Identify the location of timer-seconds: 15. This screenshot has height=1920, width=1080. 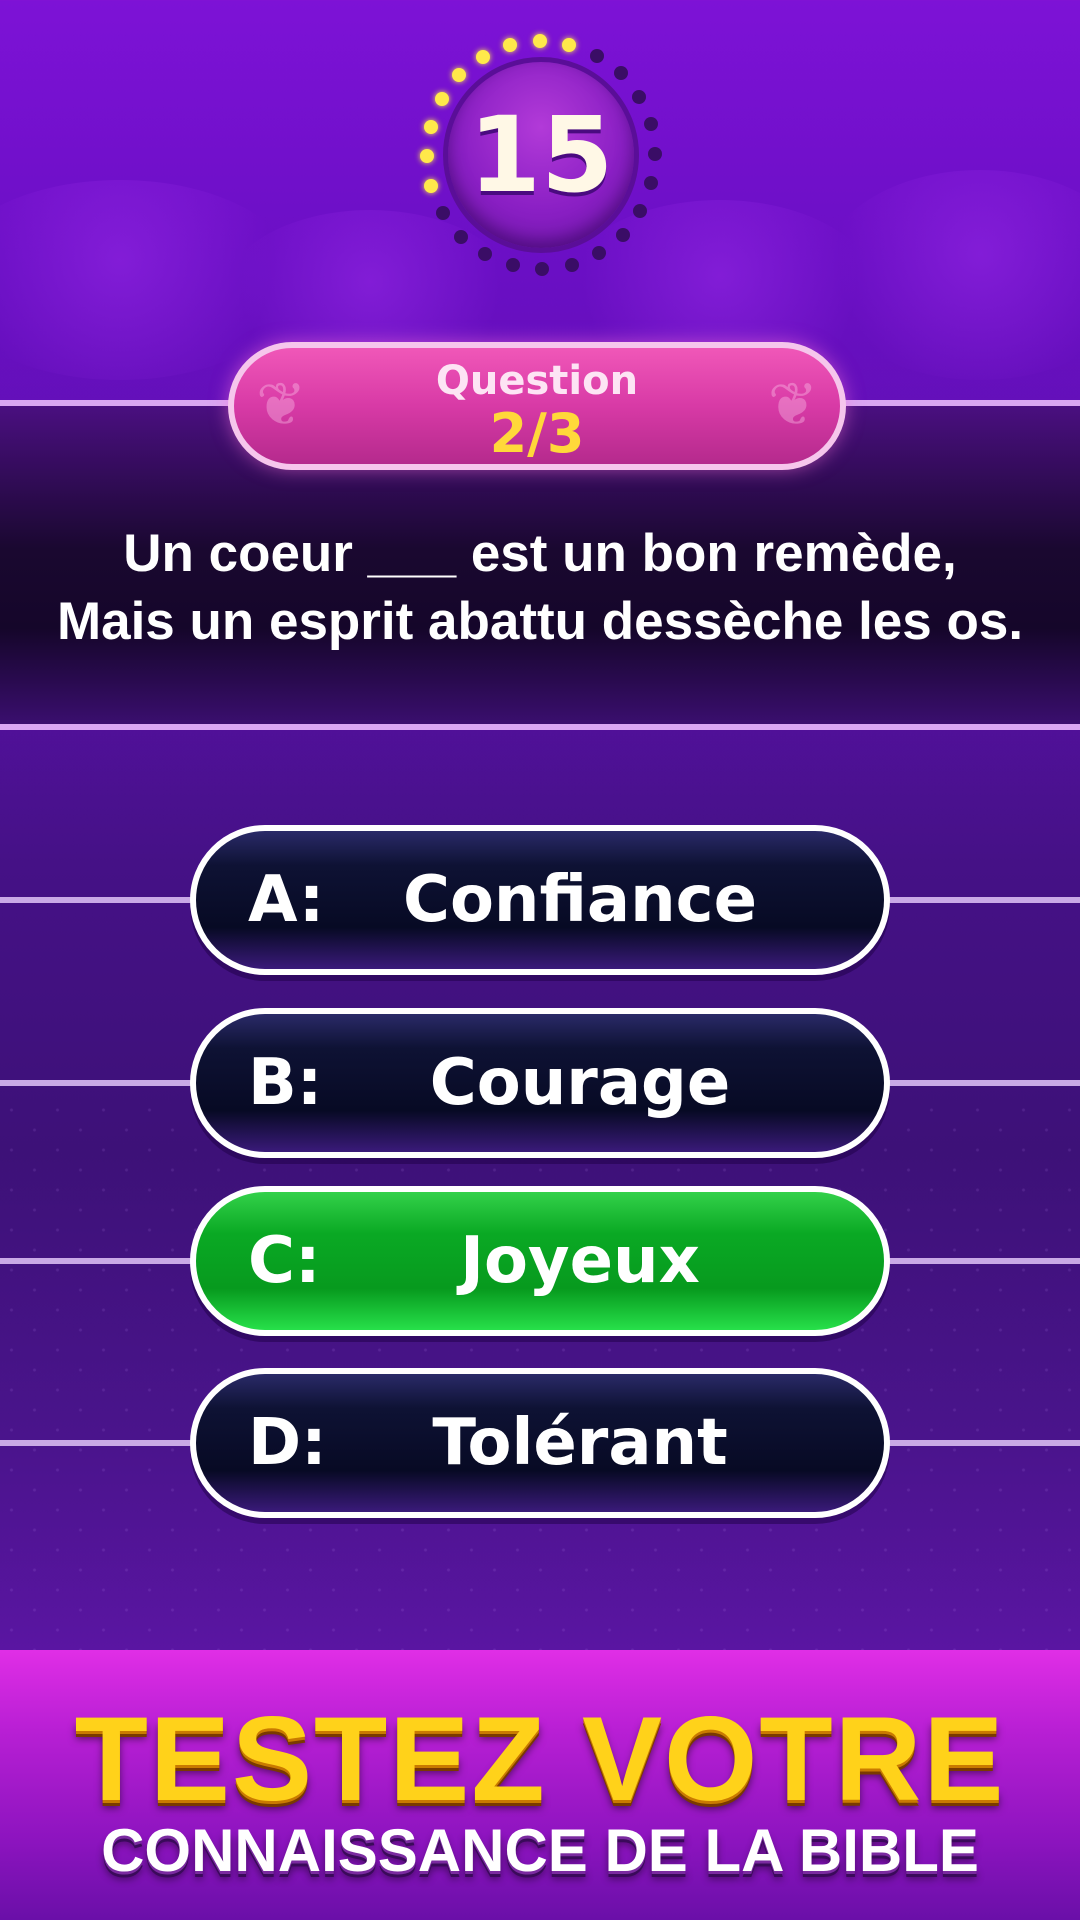
(541, 155).